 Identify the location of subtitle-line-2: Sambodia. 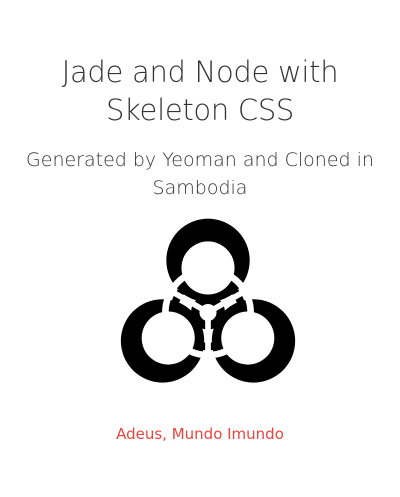
(200, 188).